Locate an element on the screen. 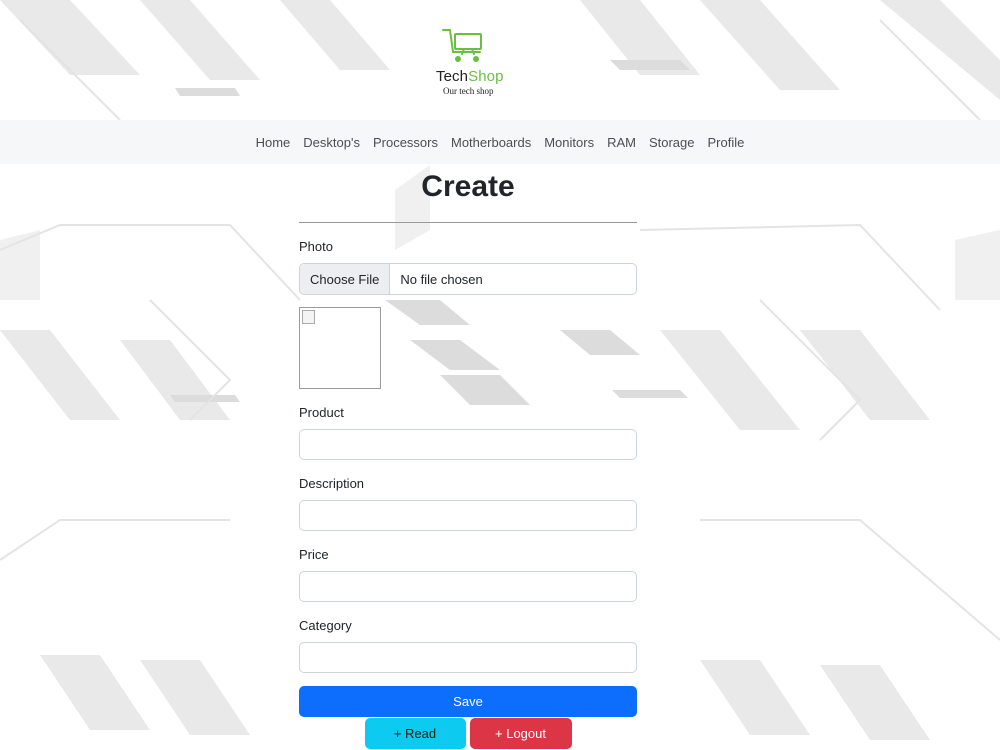  title-divider is located at coordinates (468, 222).